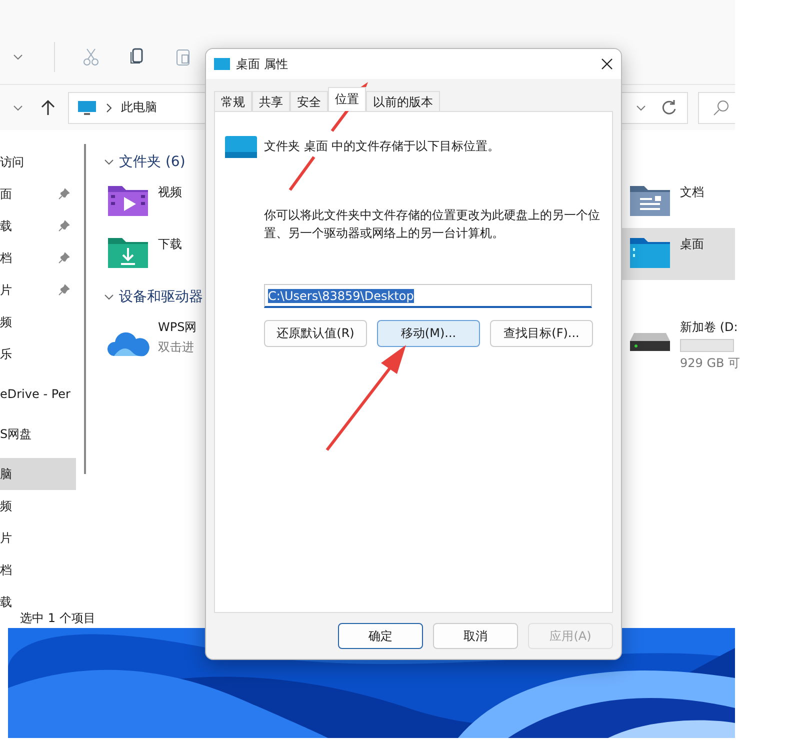  Describe the element at coordinates (475, 636) in the screenshot. I see `dialog-button: 取消` at that location.